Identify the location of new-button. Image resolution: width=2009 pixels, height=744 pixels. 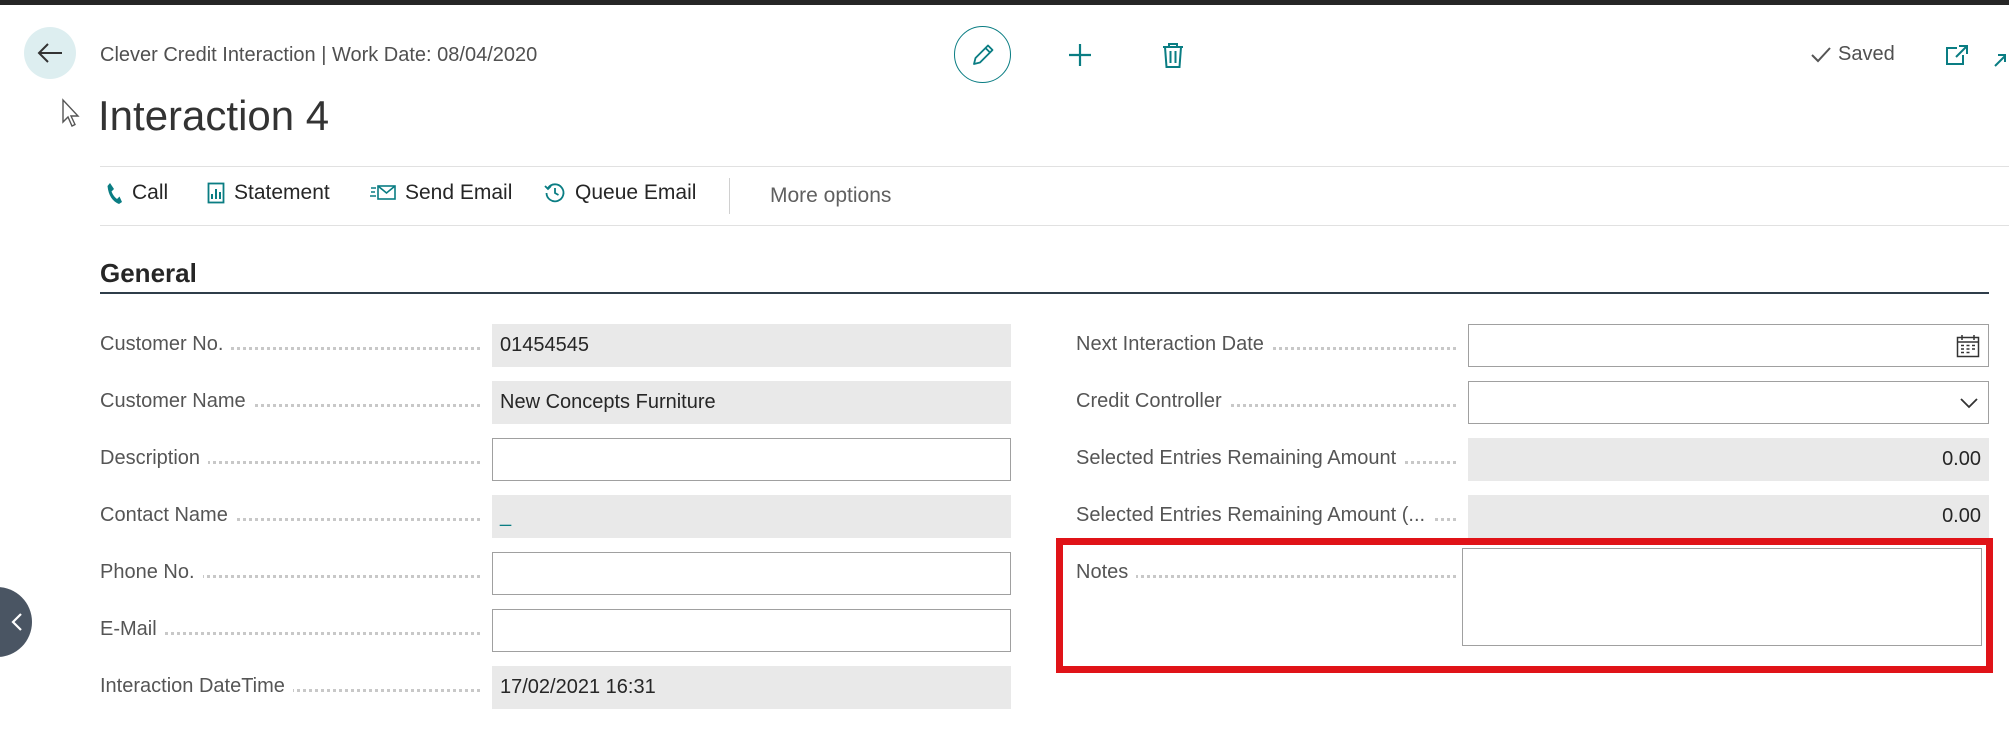
(1080, 55).